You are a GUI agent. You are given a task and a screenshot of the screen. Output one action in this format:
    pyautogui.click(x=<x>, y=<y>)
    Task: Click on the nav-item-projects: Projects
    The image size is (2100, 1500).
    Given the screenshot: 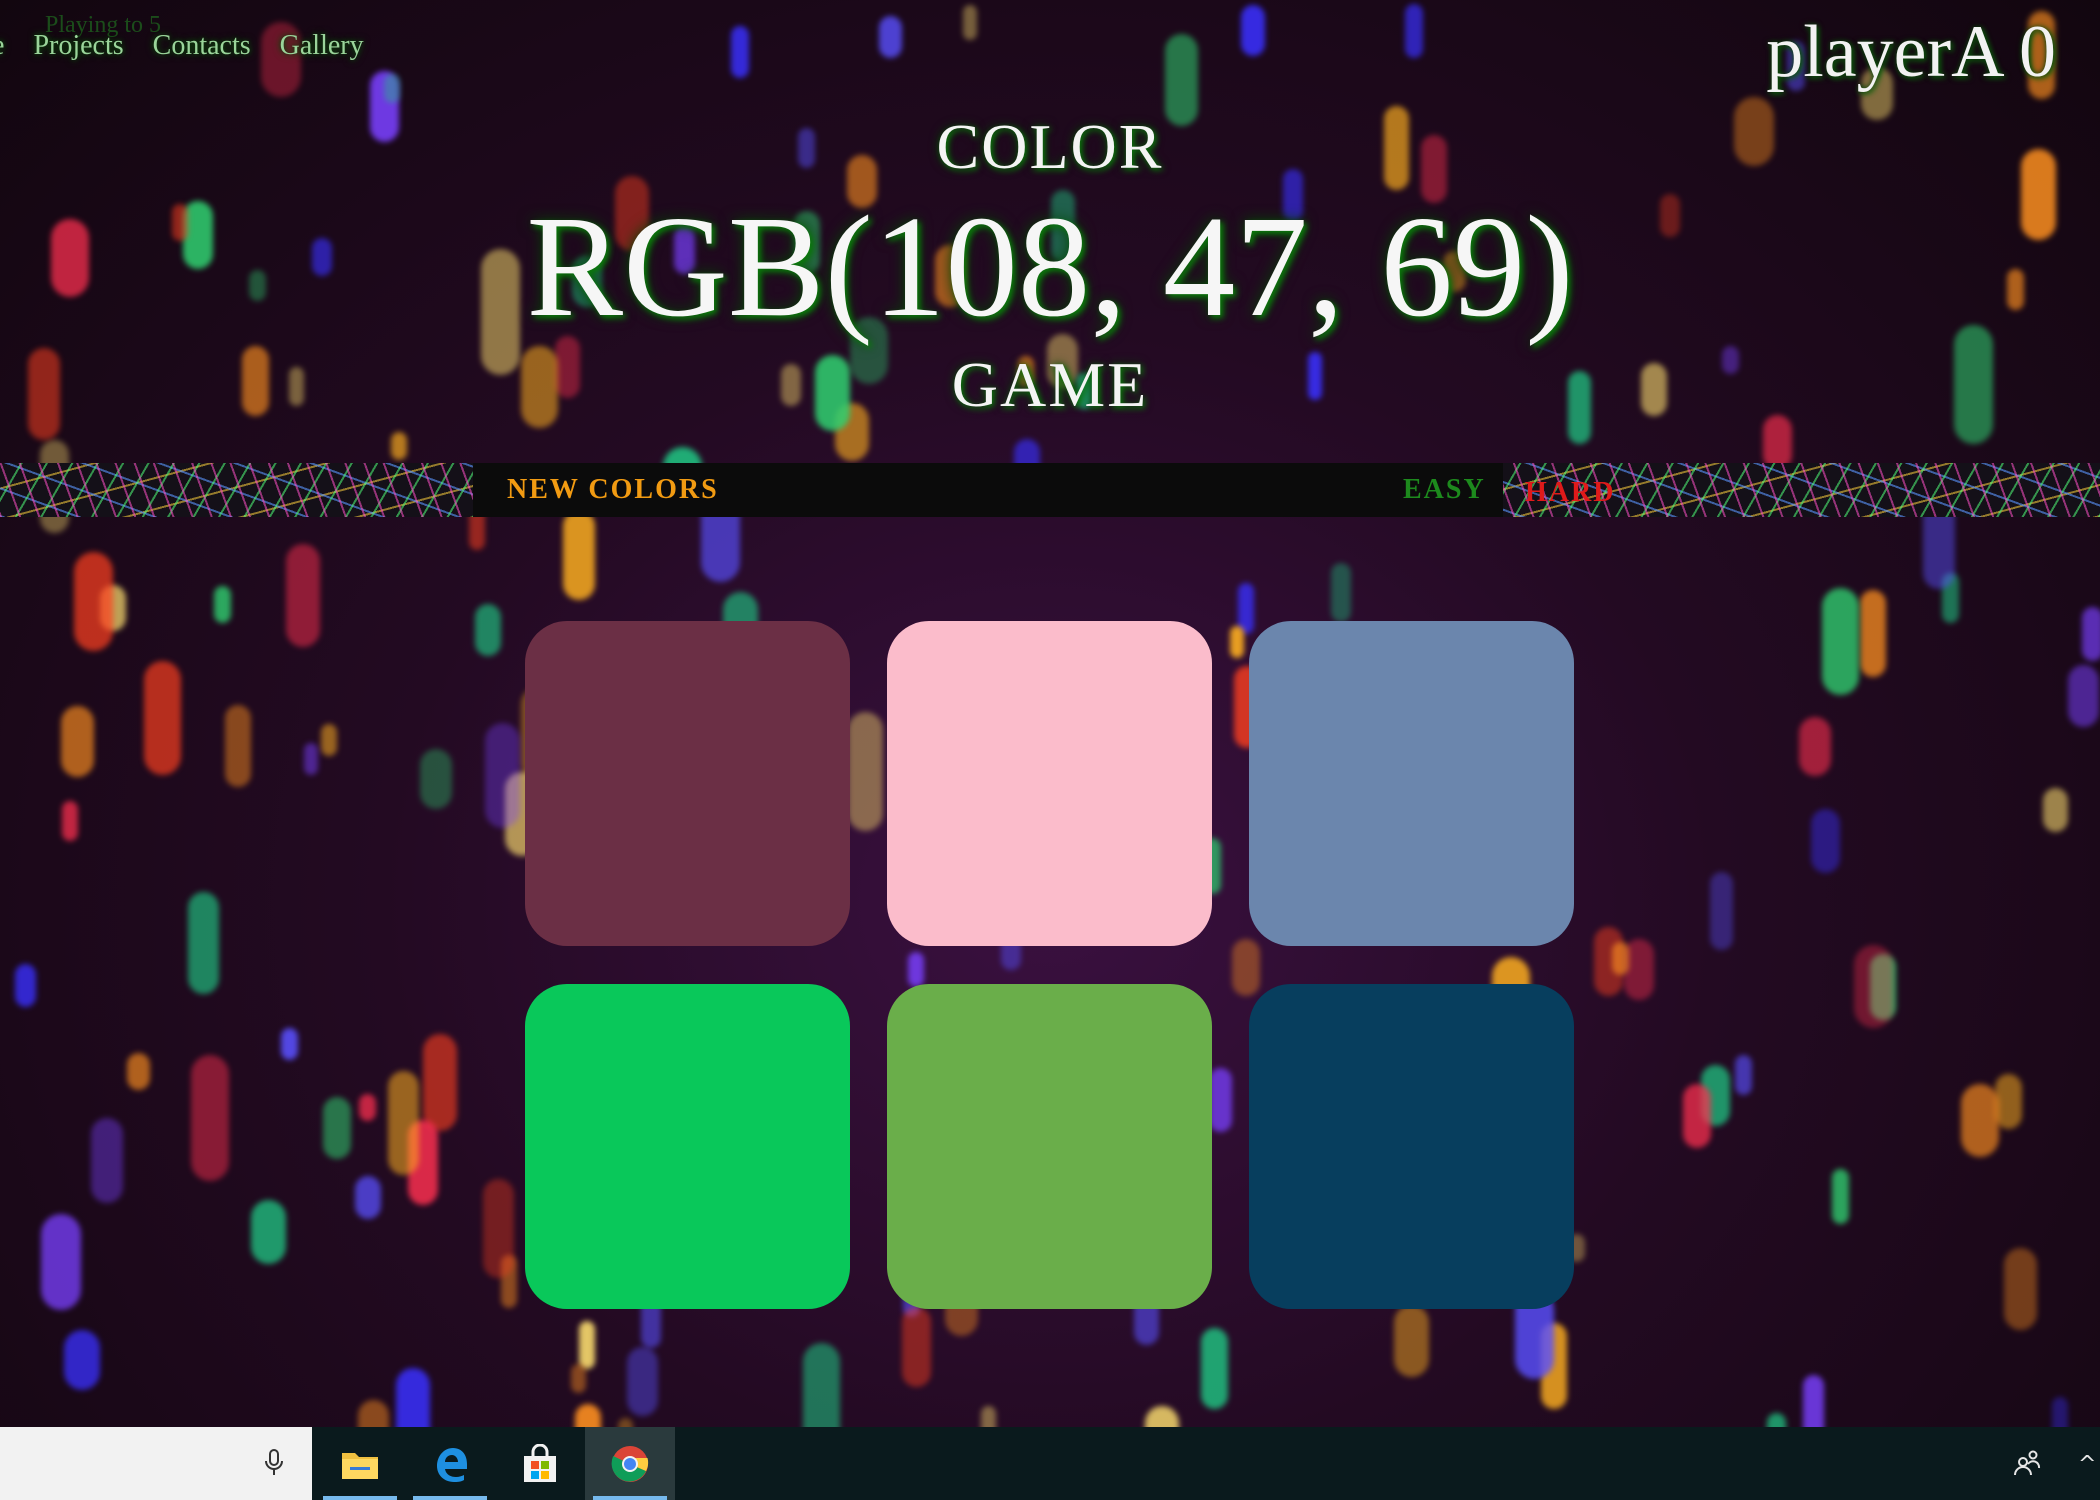 What is the action you would take?
    pyautogui.click(x=78, y=46)
    